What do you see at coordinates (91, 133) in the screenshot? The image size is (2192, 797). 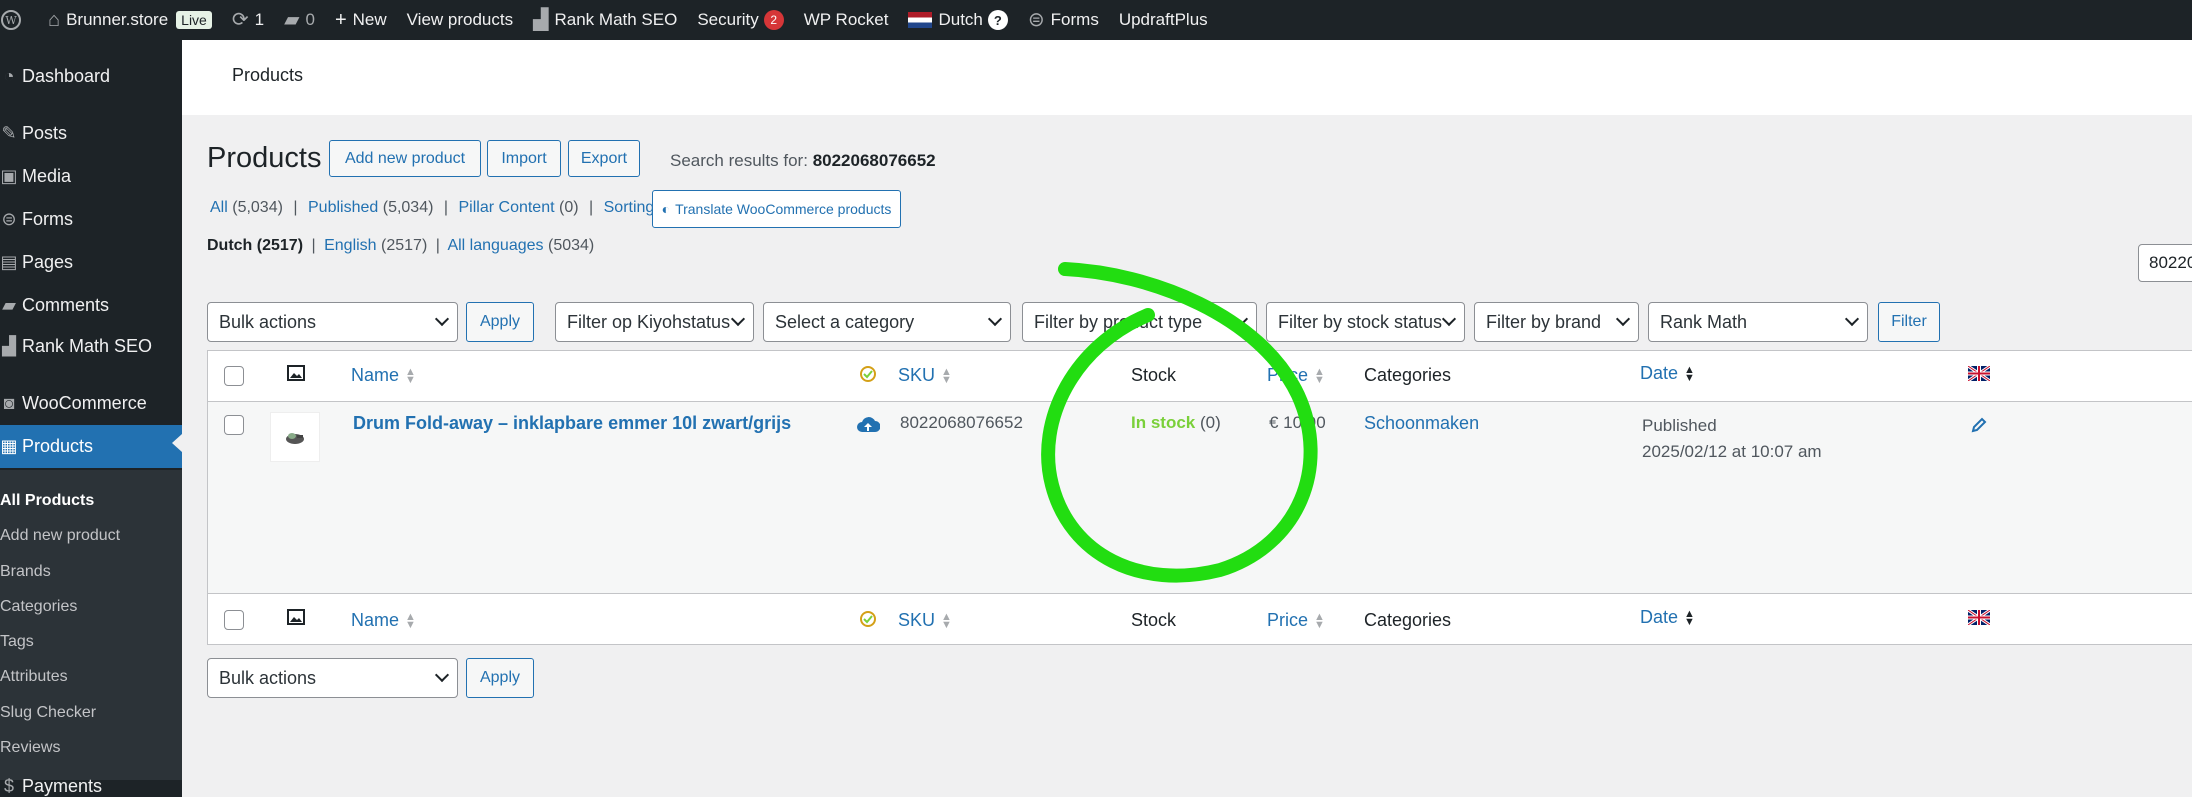 I see `sidebar-item-posts: ✎ Posts` at bounding box center [91, 133].